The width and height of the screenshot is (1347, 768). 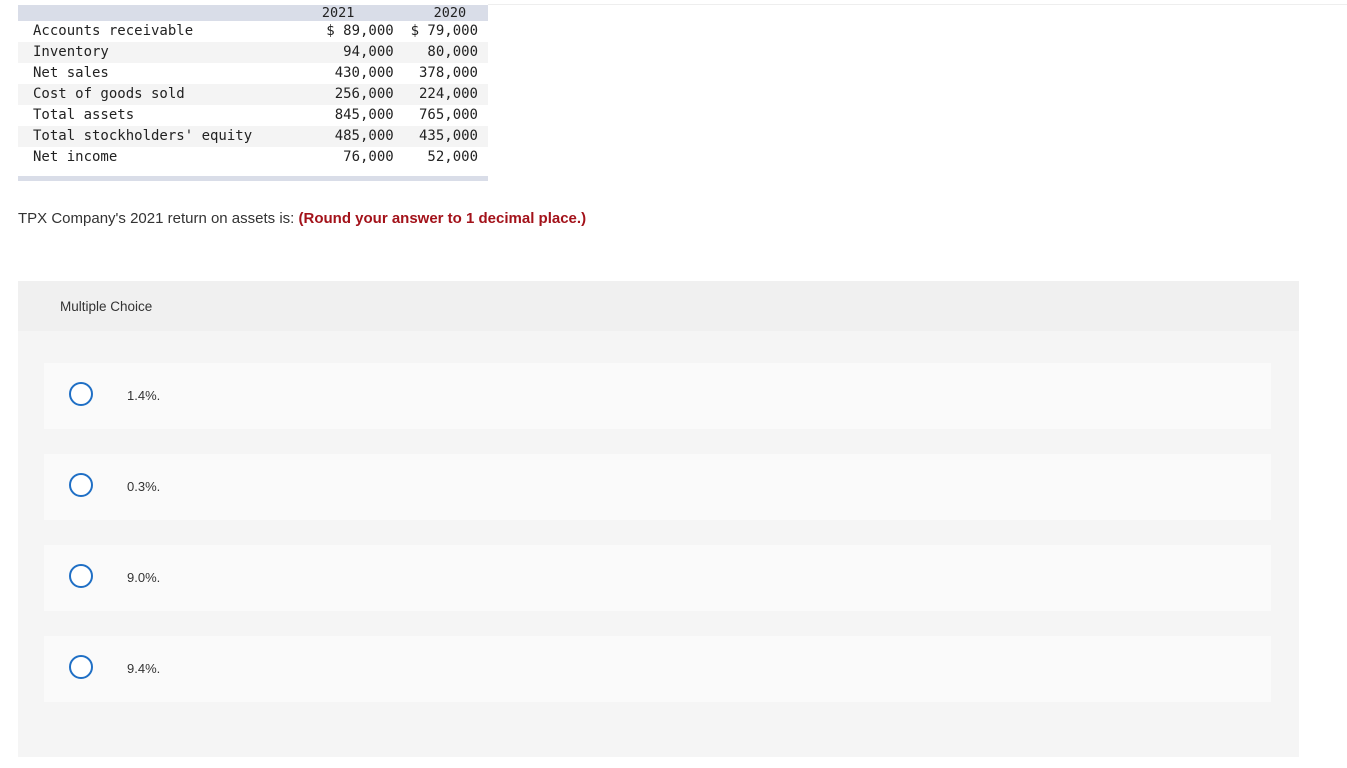 I want to click on row-label: Net income, so click(x=75, y=157).